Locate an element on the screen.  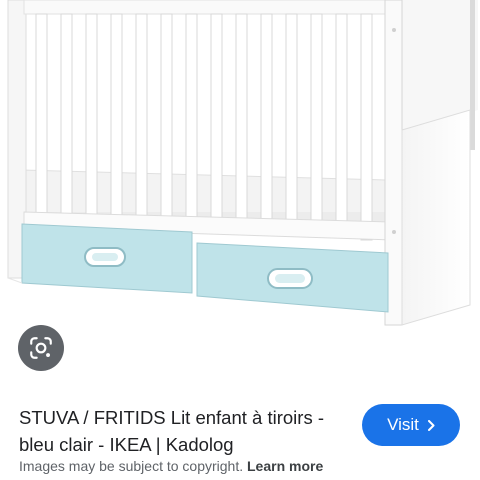
chevron-right-icon is located at coordinates (431, 425).